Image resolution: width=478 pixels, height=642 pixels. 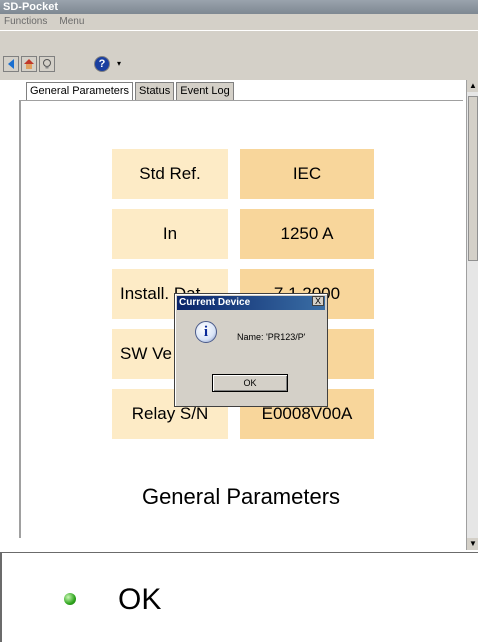 What do you see at coordinates (25, 22) in the screenshot?
I see `menu-functions: Functions` at bounding box center [25, 22].